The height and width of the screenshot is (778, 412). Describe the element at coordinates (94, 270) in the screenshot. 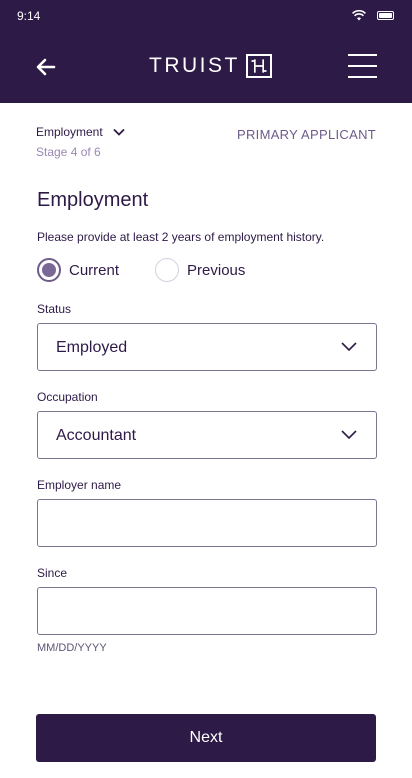

I see `radio-current-label: Current` at that location.